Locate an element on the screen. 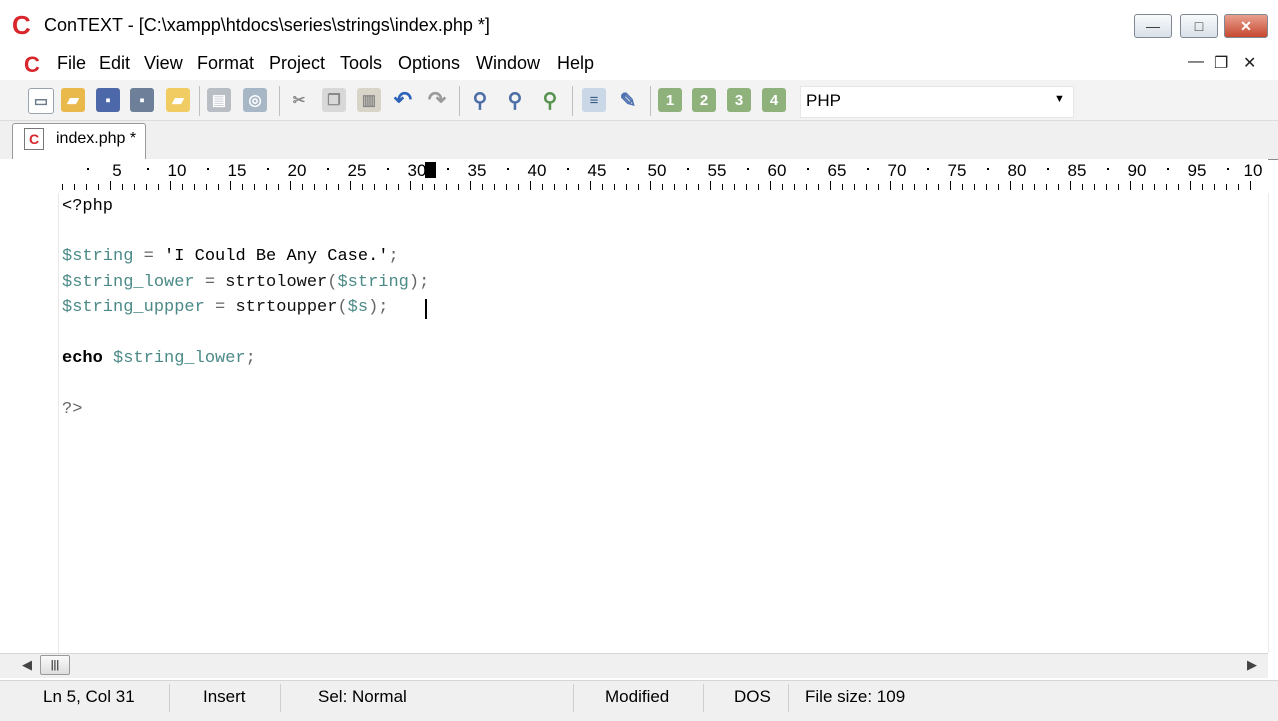 The width and height of the screenshot is (1278, 721). code-text: = is located at coordinates (220, 307).